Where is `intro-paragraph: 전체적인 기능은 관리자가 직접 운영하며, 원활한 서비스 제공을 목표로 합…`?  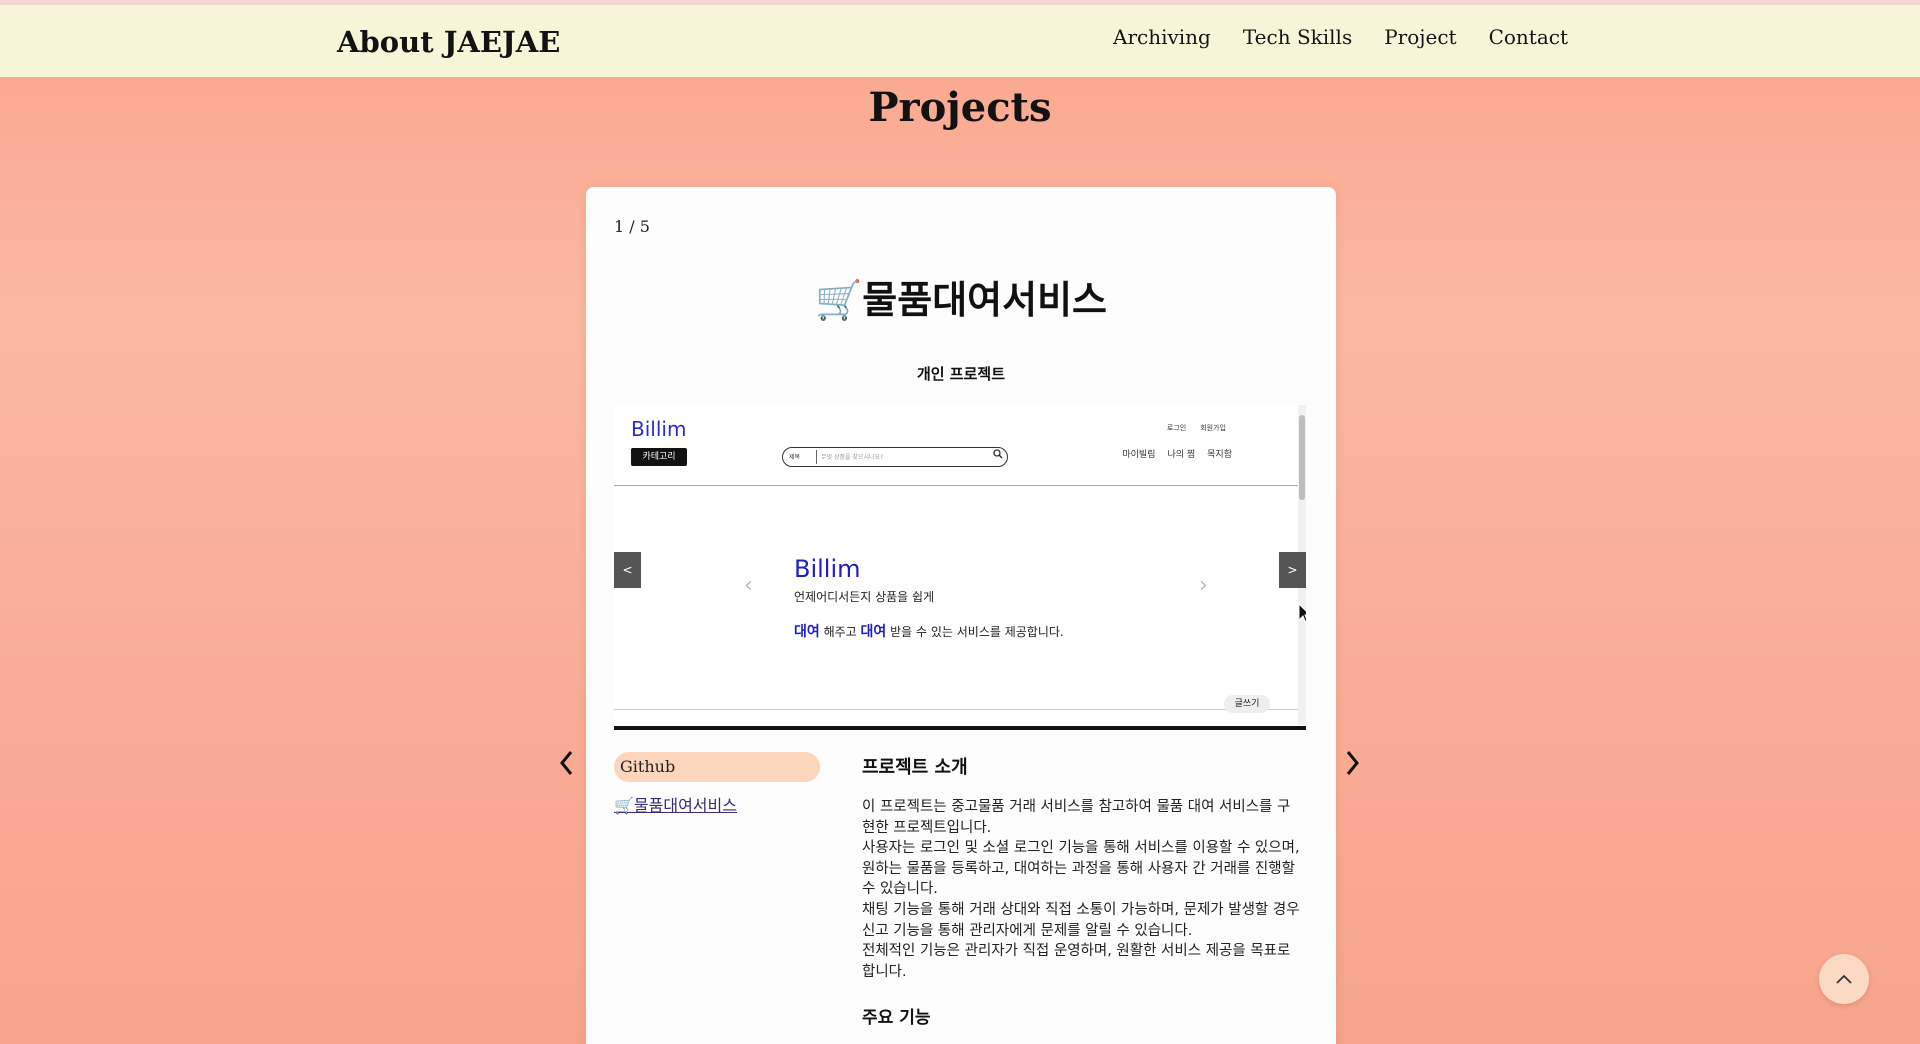
intro-paragraph: 전체적인 기능은 관리자가 직접 운영하며, 원활한 서비스 제공을 목표로 합… is located at coordinates (1076, 961).